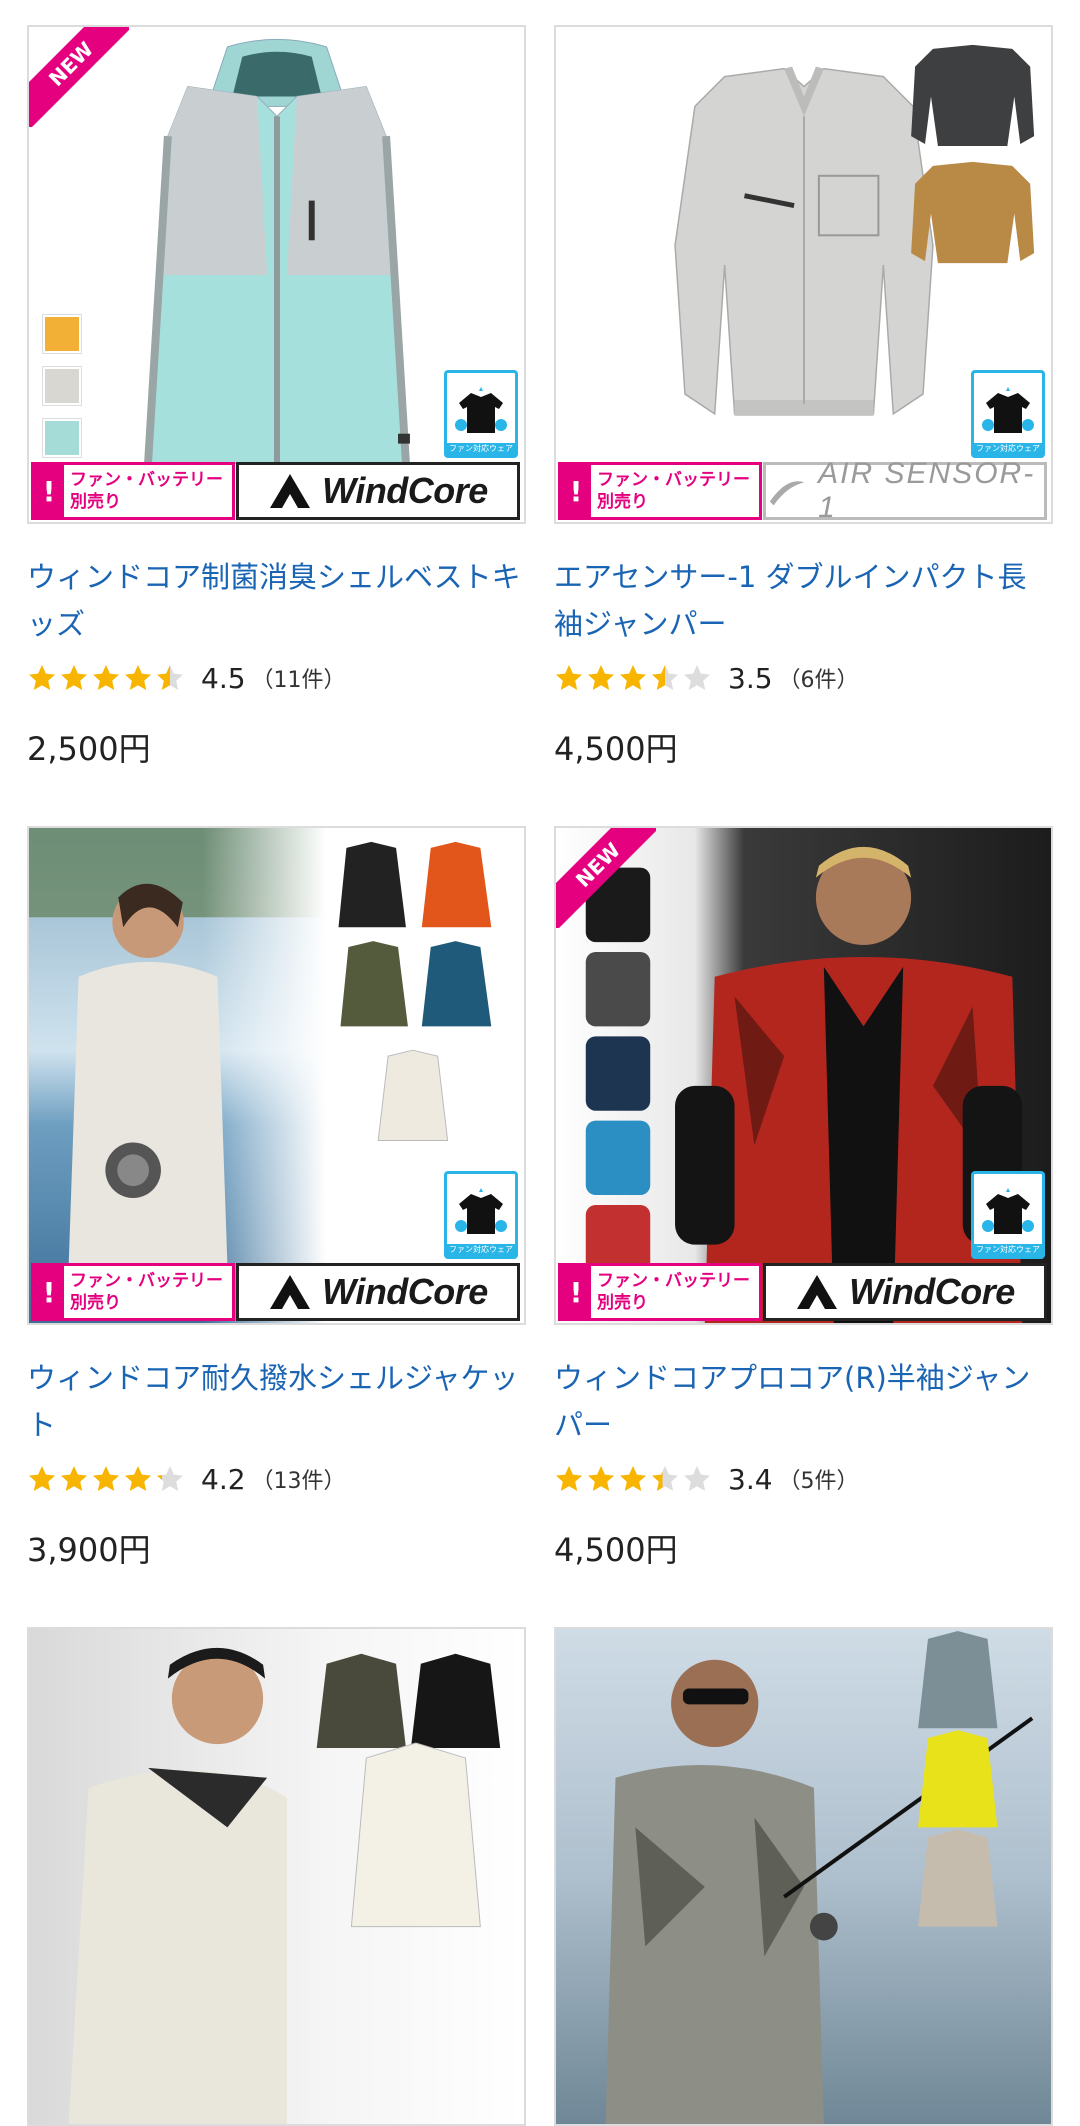 The height and width of the screenshot is (2126, 1080). I want to click on product-image: ファン対応ウェア ! ファン・バッテリー 別売り WindCore, so click(276, 1075).